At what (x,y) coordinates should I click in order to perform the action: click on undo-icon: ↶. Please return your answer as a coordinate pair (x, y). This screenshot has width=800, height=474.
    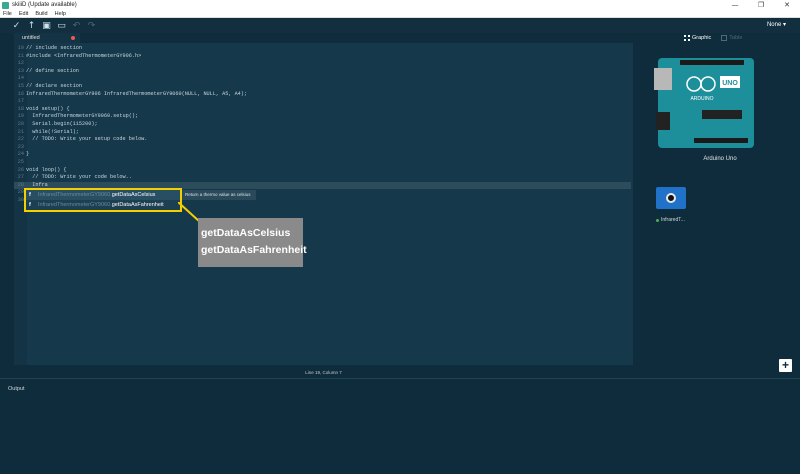
    Looking at the image, I should click on (76, 25).